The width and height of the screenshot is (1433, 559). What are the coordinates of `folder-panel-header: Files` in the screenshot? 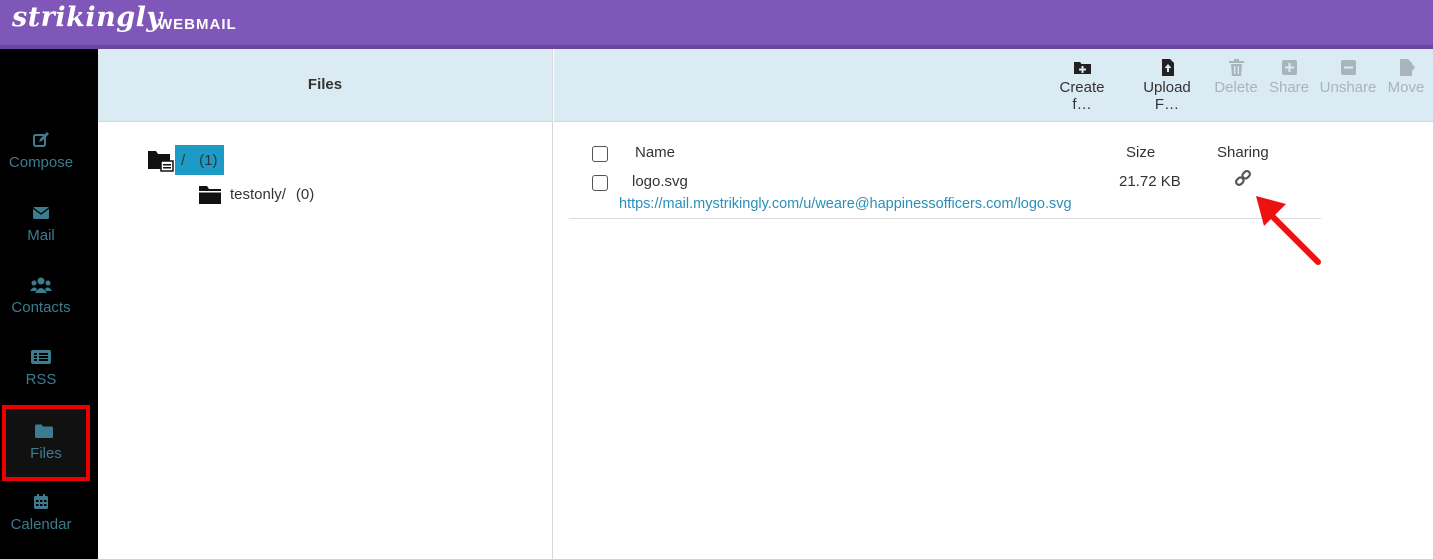 It's located at (325, 85).